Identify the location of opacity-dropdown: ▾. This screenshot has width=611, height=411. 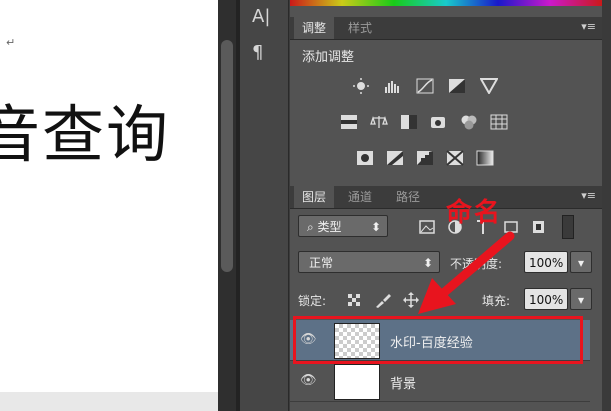
(581, 262).